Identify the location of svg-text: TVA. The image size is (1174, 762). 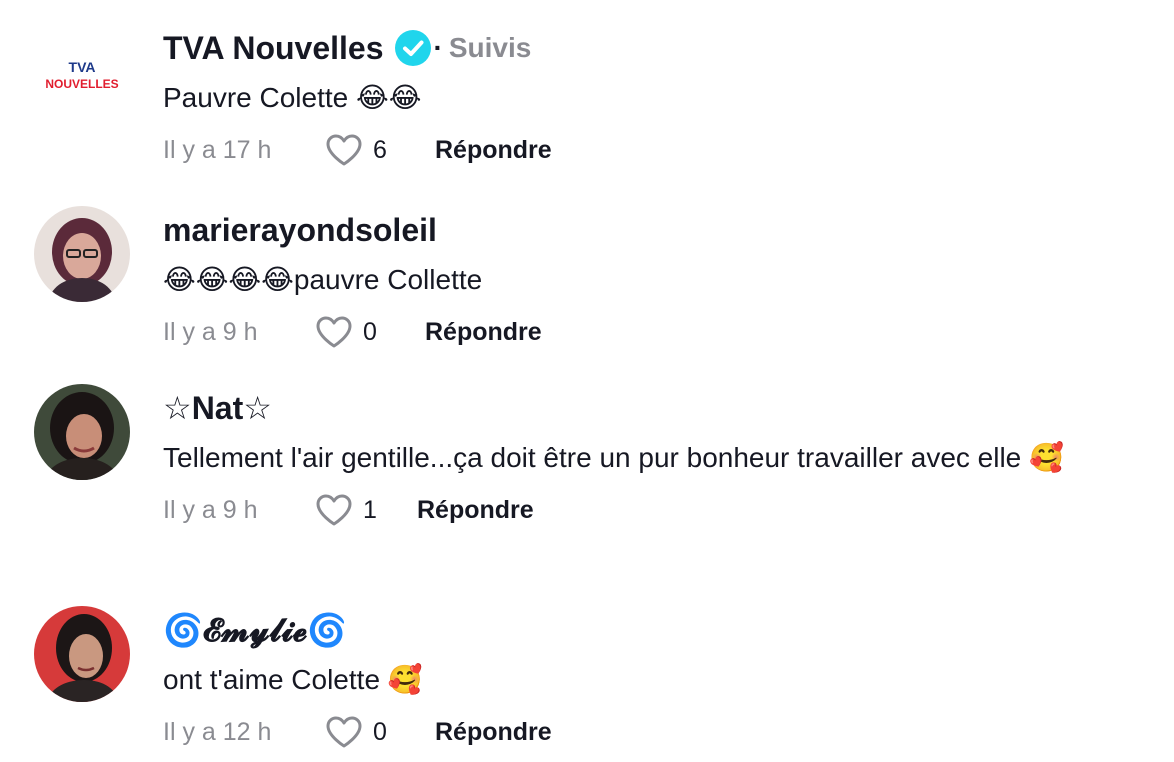
(82, 67).